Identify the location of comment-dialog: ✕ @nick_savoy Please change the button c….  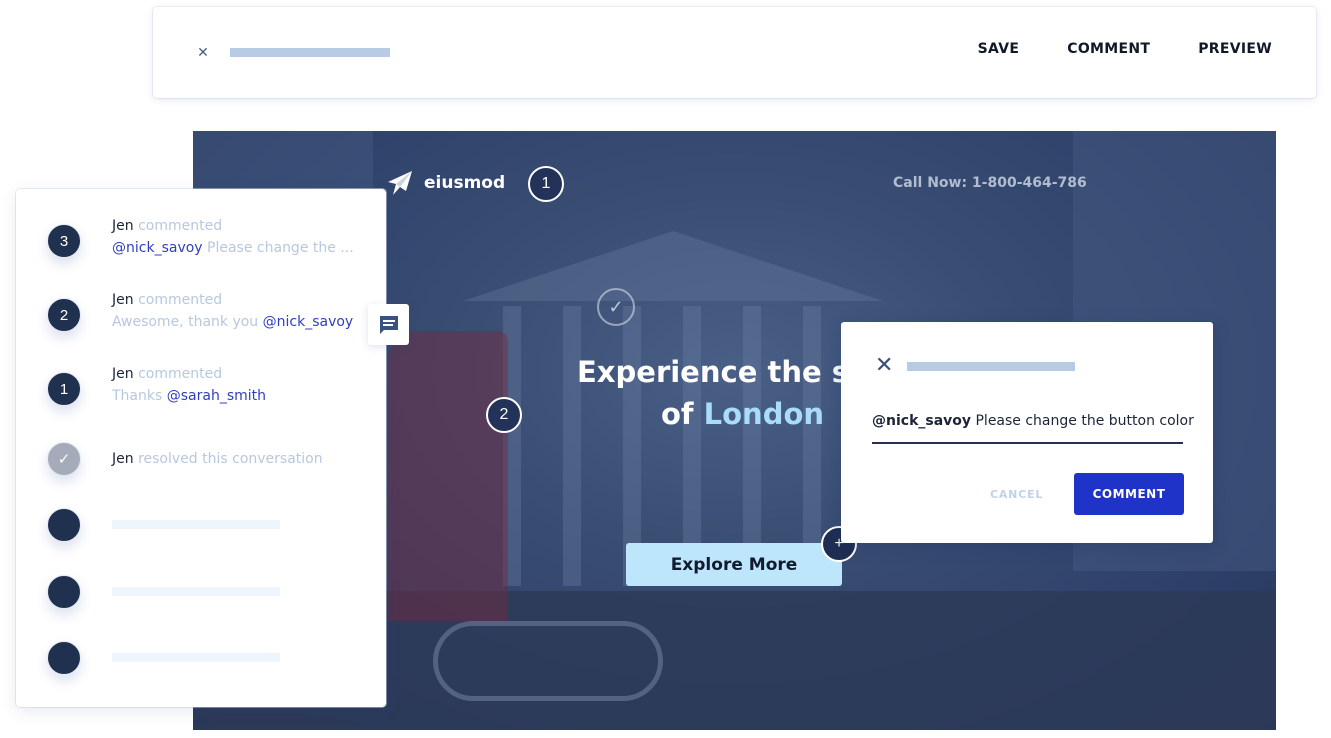
(1027, 432).